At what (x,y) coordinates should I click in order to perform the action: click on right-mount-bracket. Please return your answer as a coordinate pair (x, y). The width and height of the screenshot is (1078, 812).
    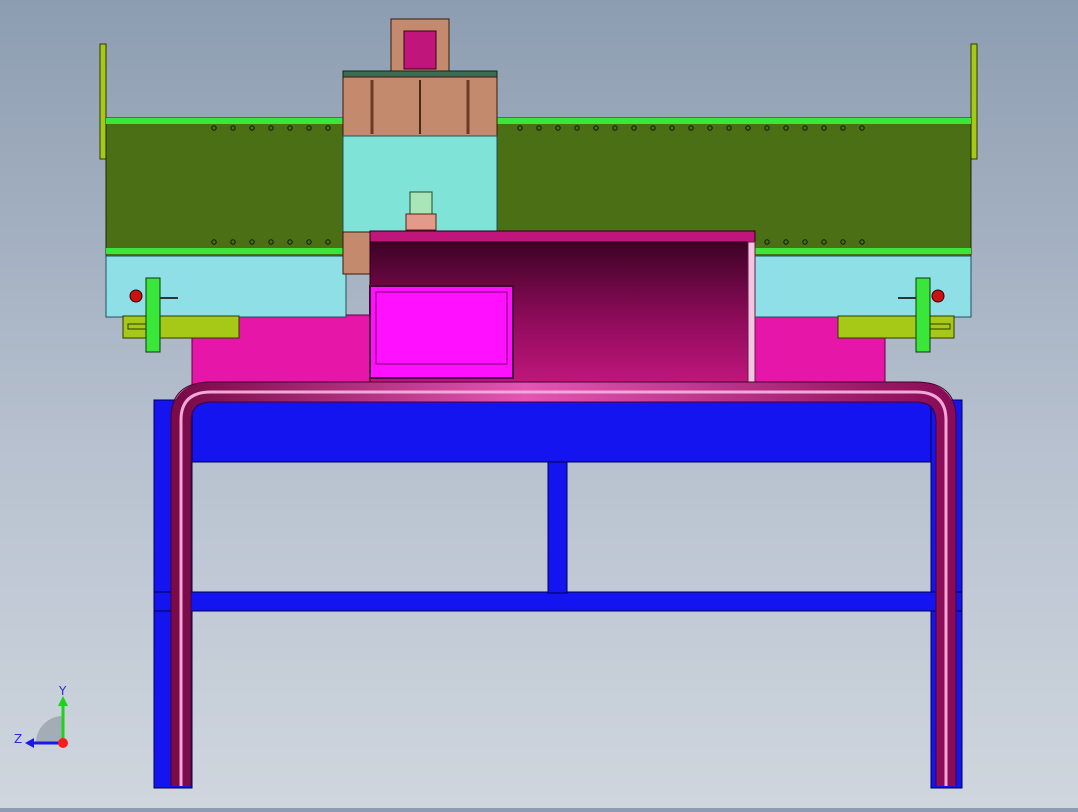
    Looking at the image, I should click on (896, 327).